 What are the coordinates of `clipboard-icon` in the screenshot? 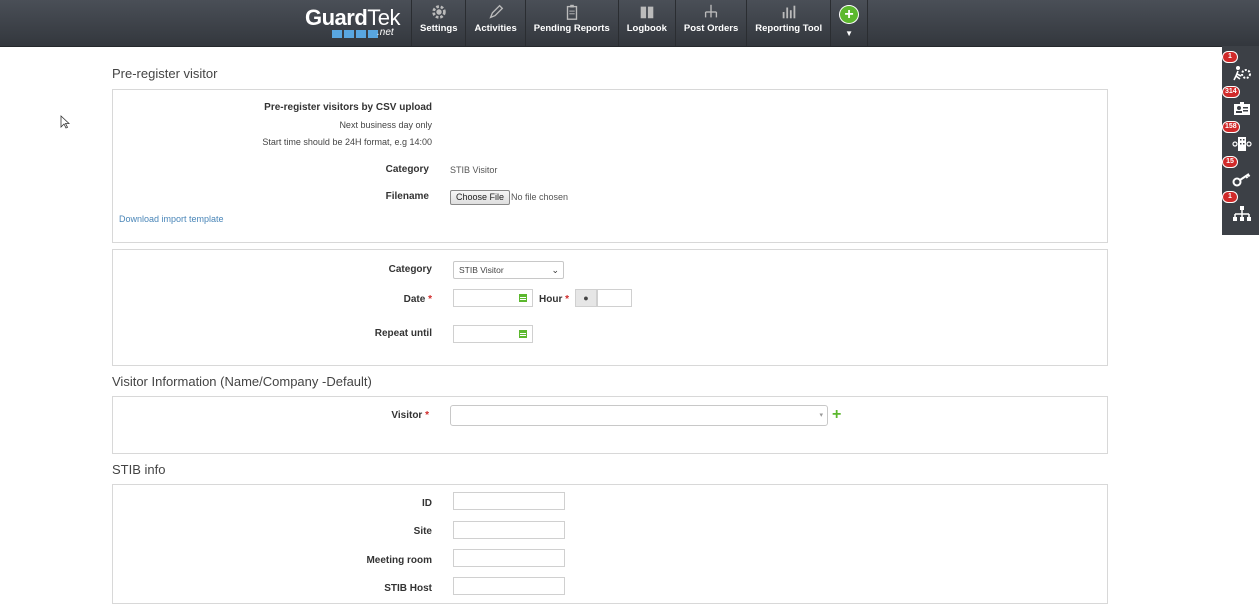 It's located at (571, 12).